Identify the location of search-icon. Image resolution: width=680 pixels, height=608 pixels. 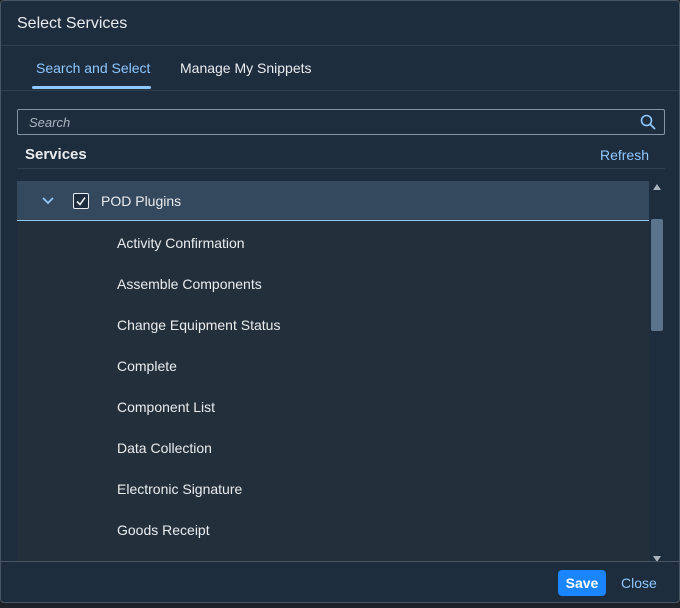
(648, 122).